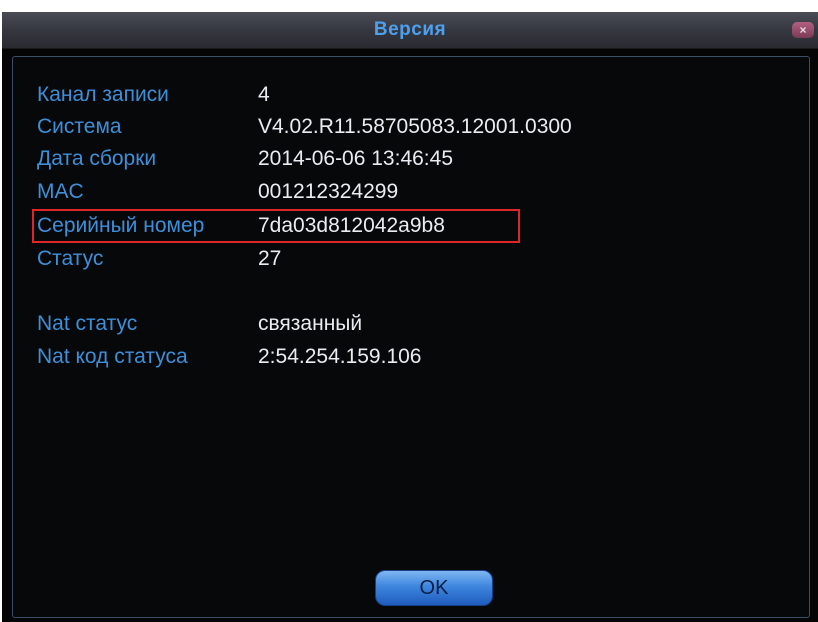  Describe the element at coordinates (79, 126) in the screenshot. I see `info-label: Система` at that location.